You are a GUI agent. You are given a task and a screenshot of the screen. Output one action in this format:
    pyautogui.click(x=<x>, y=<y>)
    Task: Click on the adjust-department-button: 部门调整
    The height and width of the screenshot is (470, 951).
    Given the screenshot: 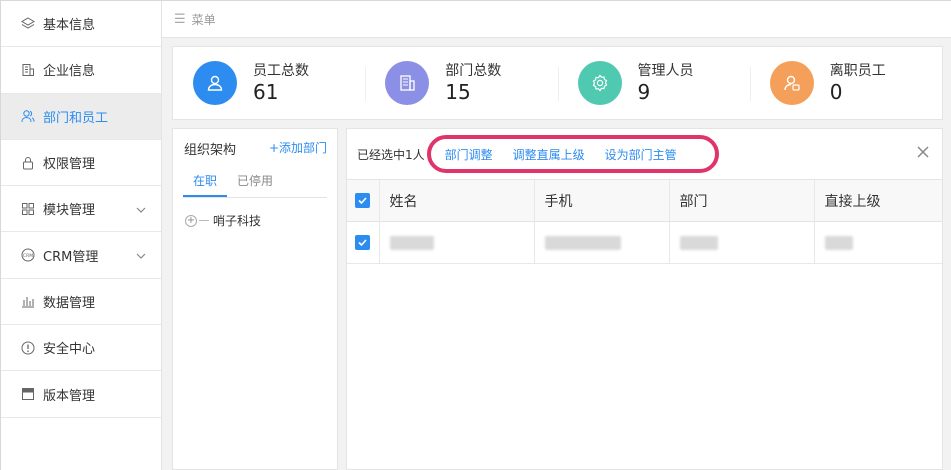 What is the action you would take?
    pyautogui.click(x=469, y=154)
    